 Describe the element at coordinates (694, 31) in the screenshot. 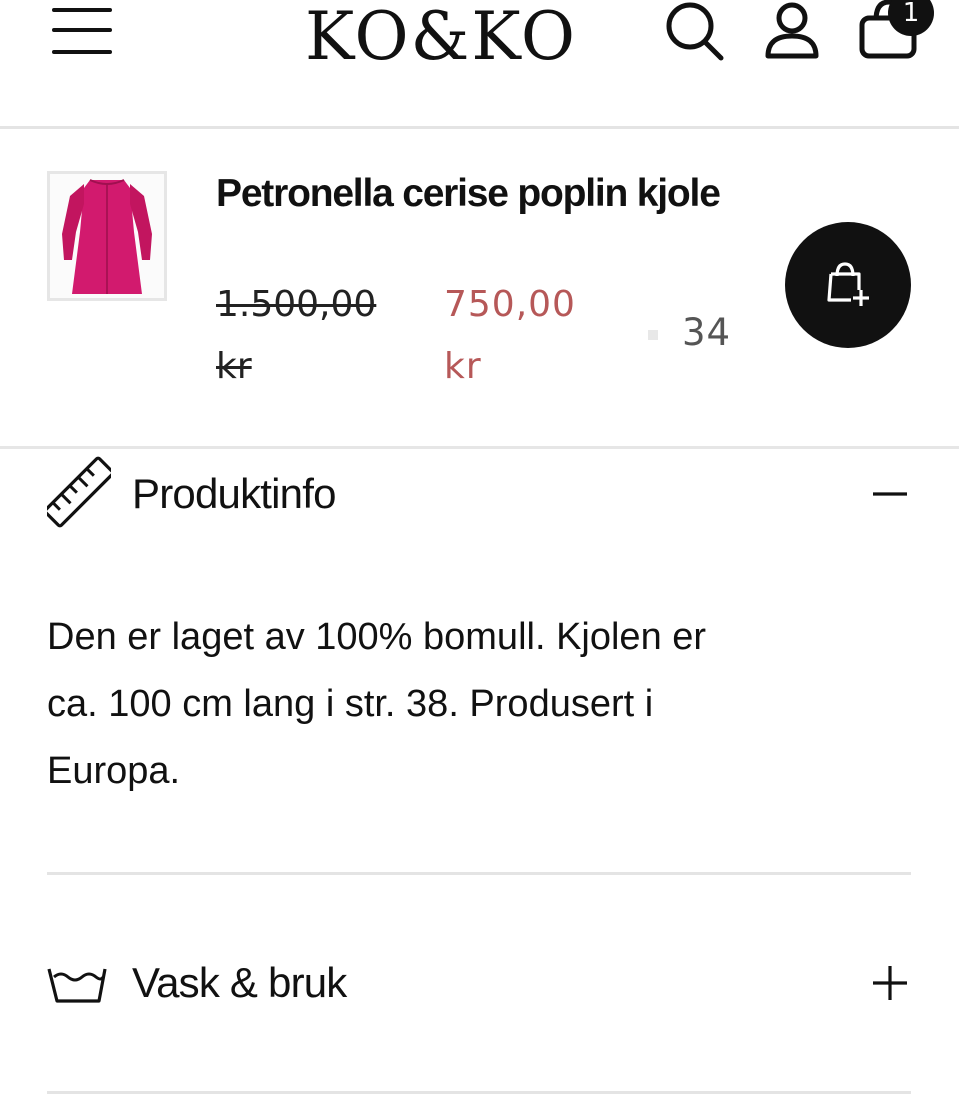

I see `search-icon` at that location.